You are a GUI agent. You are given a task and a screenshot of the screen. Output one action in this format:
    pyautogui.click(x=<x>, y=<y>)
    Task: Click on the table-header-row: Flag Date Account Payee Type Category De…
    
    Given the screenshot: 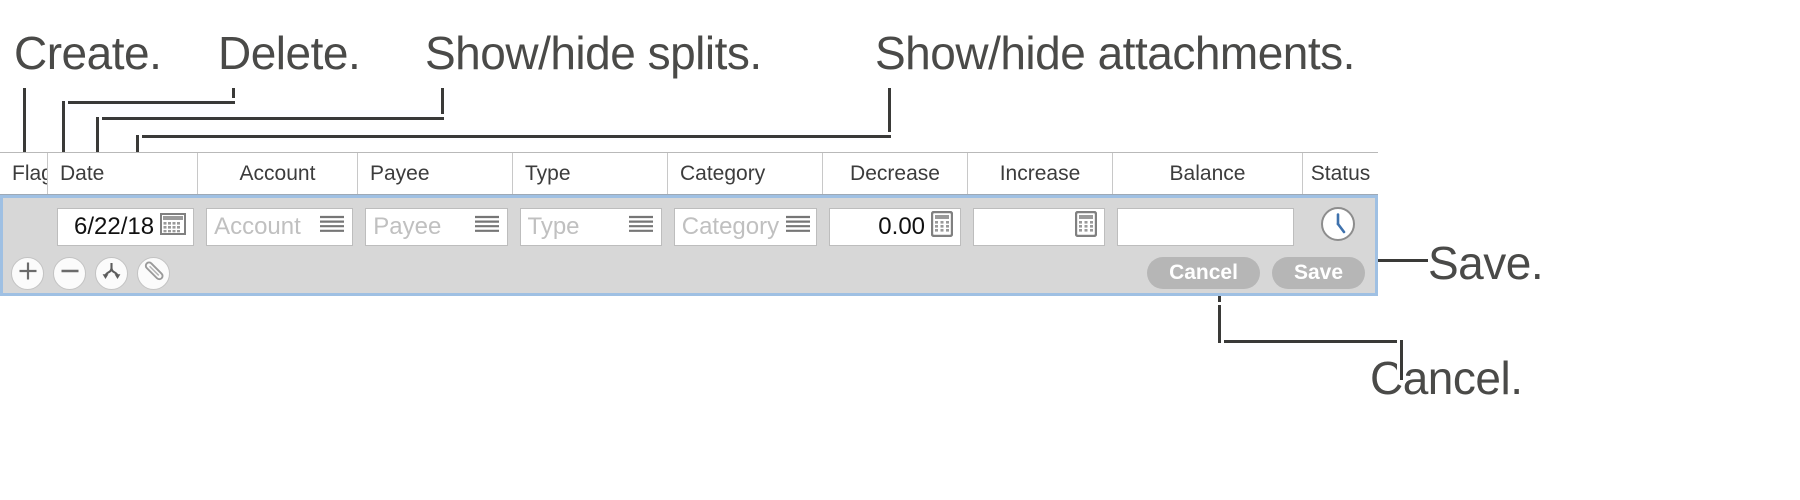 What is the action you would take?
    pyautogui.click(x=689, y=173)
    